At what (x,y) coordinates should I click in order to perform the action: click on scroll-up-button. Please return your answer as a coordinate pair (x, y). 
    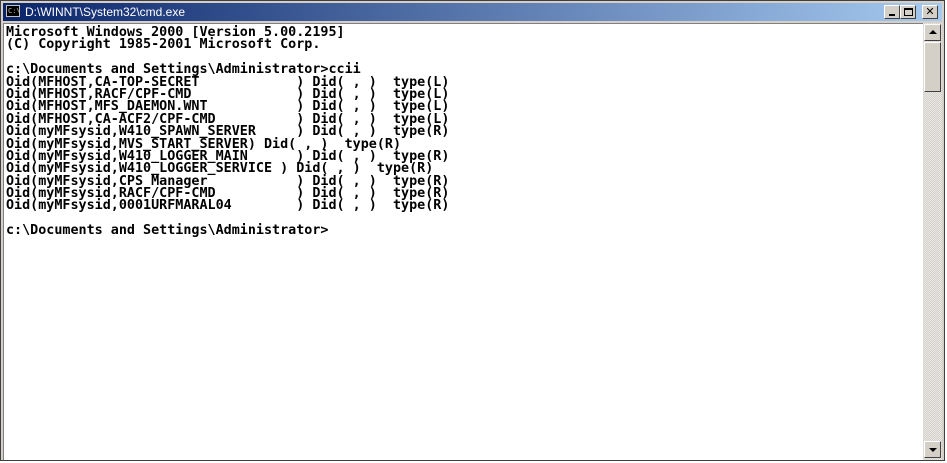
    Looking at the image, I should click on (932, 32).